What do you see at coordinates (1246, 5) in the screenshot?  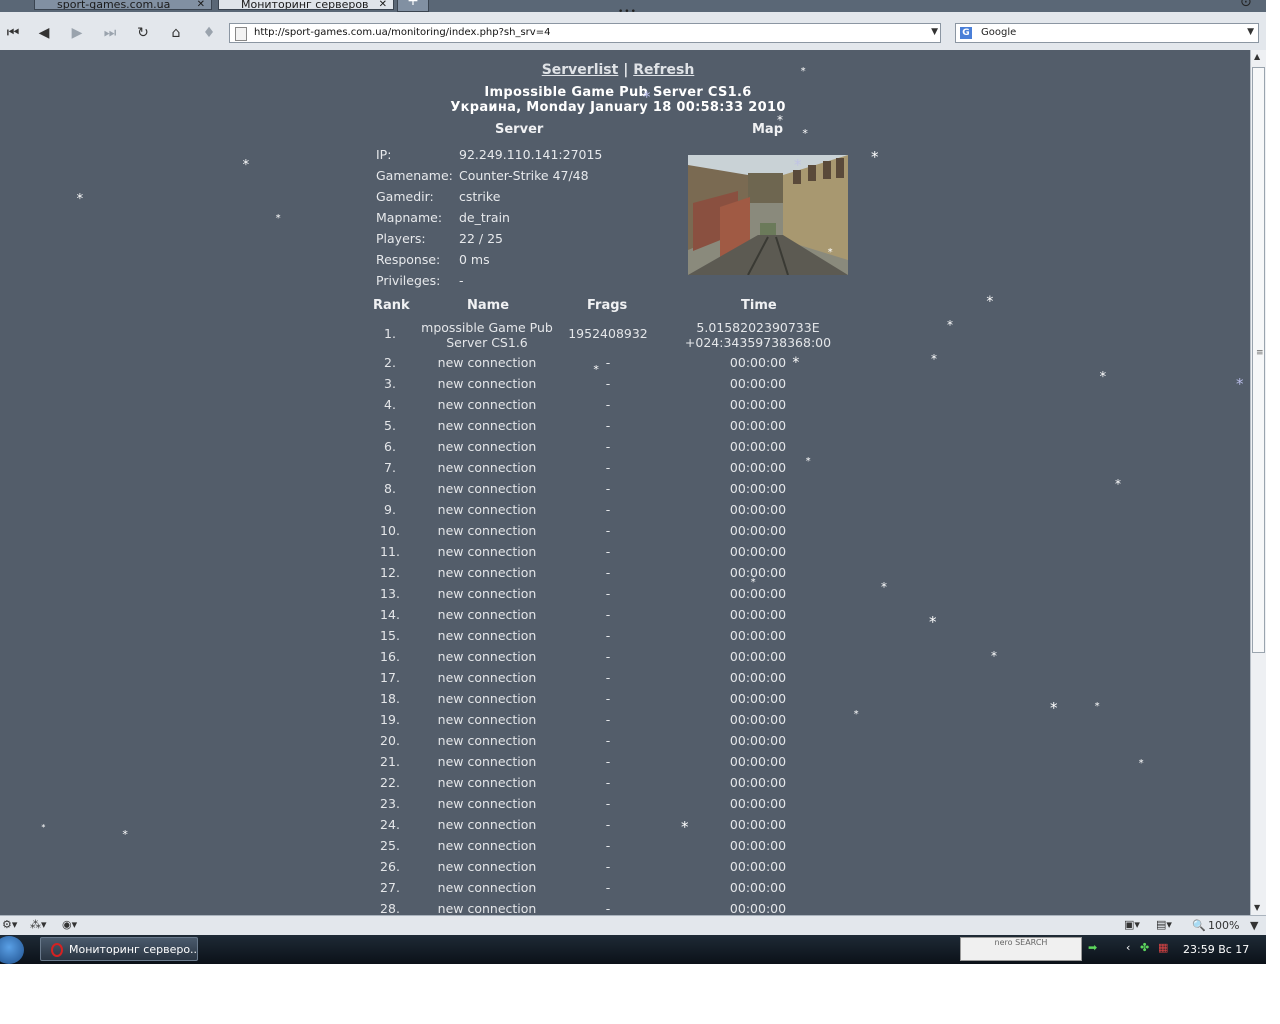 I see `trash-icon: ⊙` at bounding box center [1246, 5].